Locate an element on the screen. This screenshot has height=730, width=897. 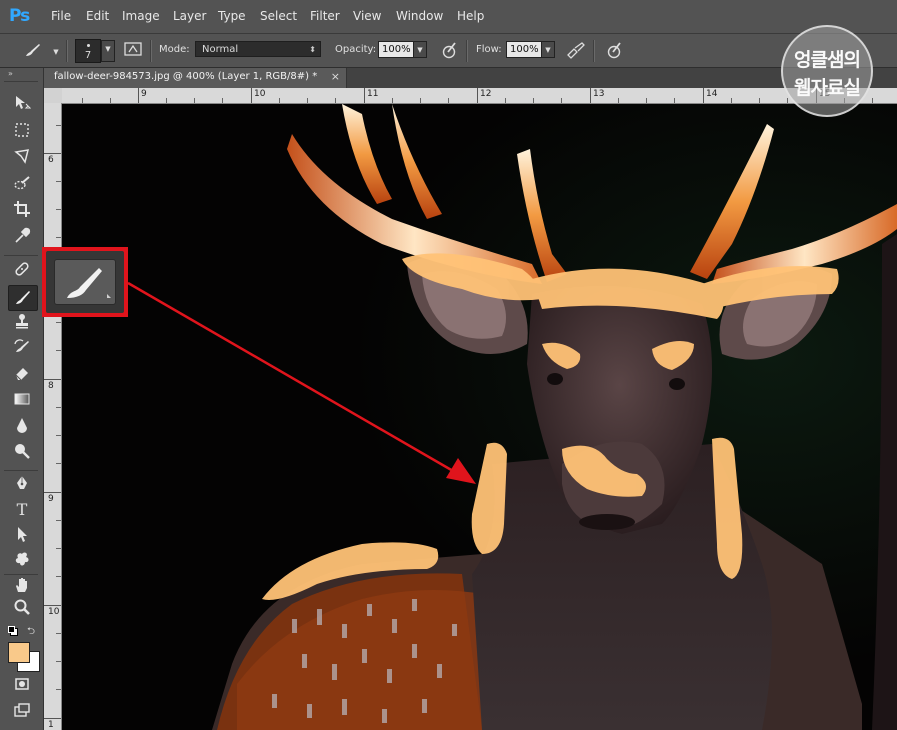
arrow-line is located at coordinates (294, 379).